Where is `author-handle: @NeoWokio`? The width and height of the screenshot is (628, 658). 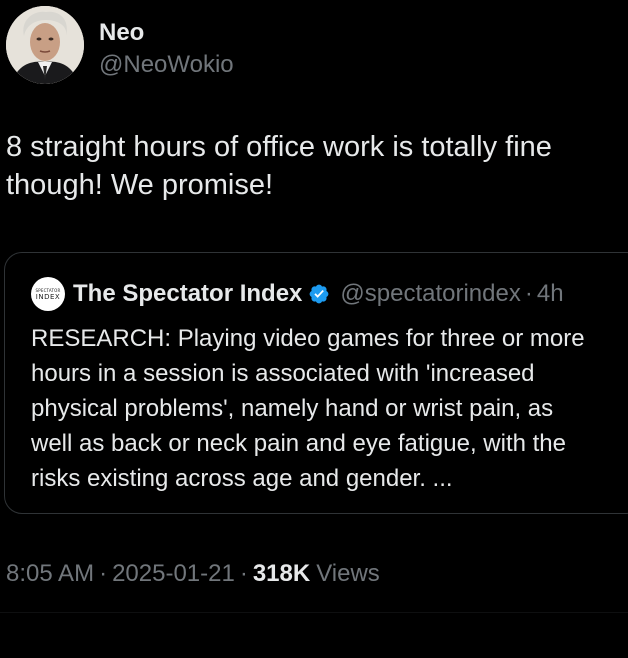 author-handle: @NeoWokio is located at coordinates (166, 65).